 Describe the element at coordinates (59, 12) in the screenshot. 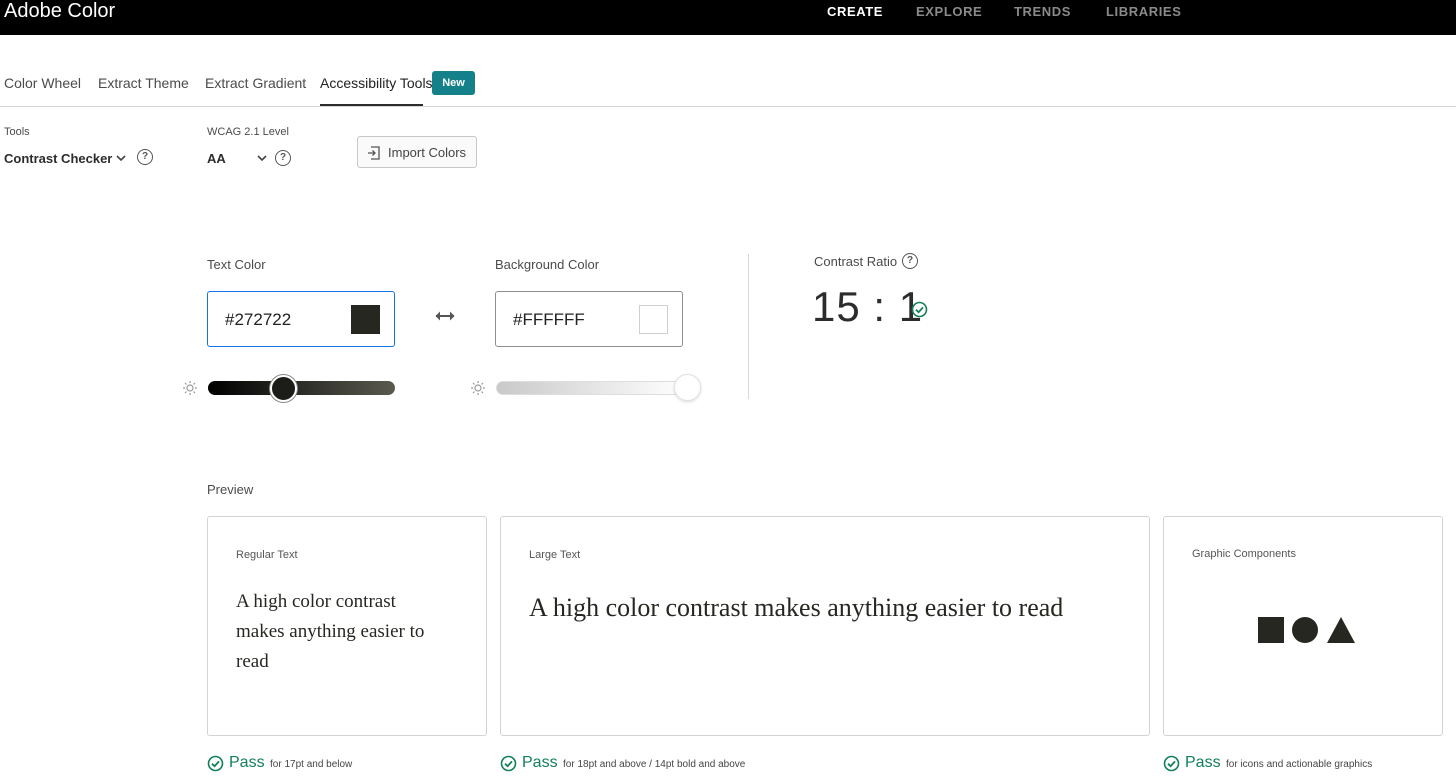

I see `app-logo: Adobe Color` at that location.